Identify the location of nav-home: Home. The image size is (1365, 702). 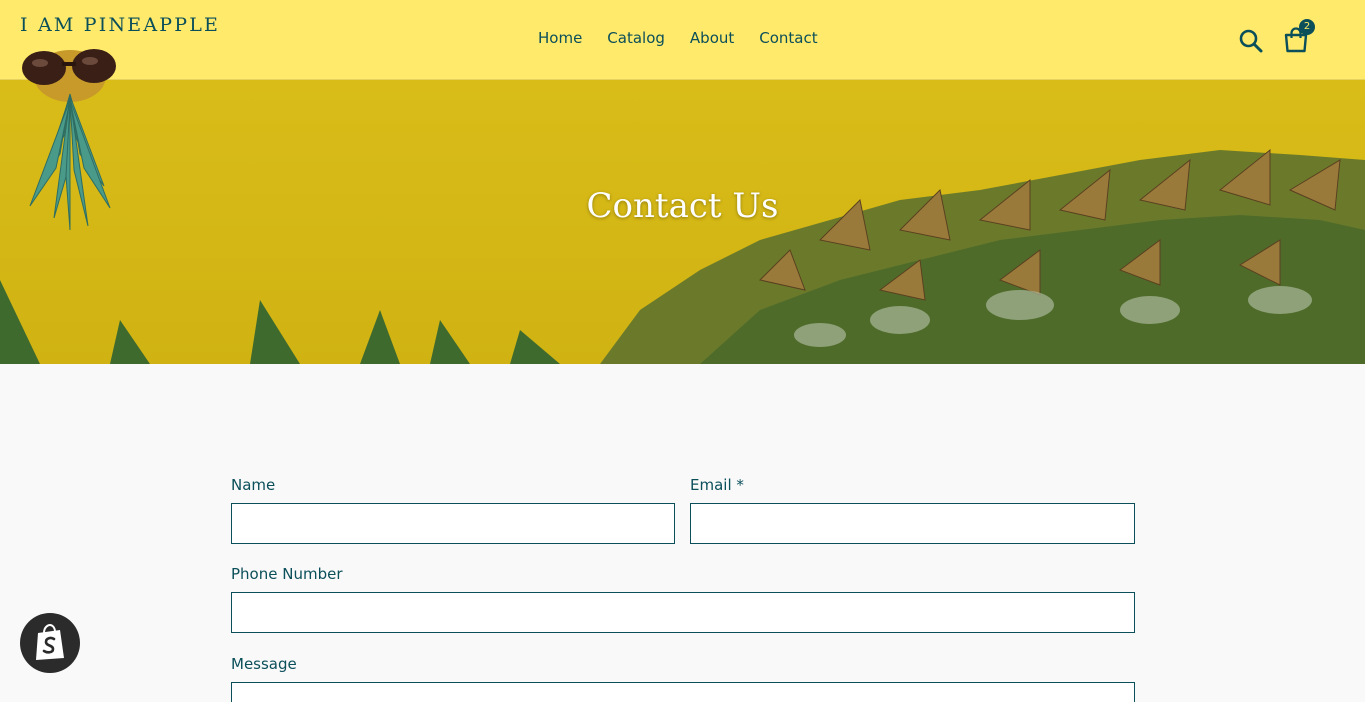
(560, 38).